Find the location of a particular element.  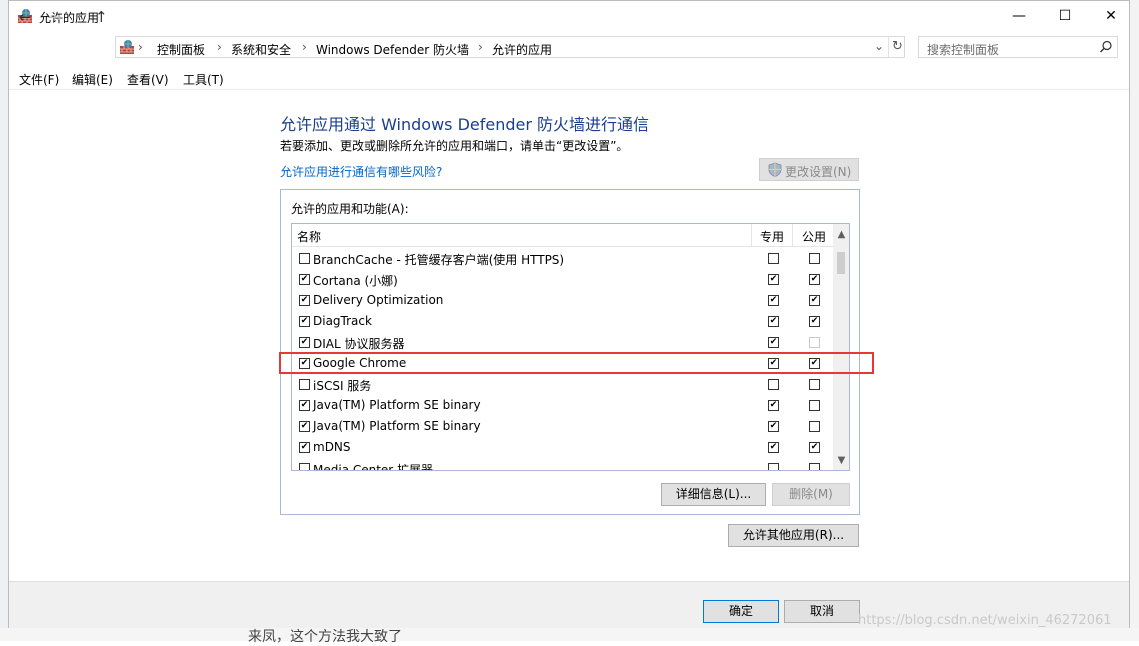

list-item-label: DIAL 协议服务器 is located at coordinates (359, 344).